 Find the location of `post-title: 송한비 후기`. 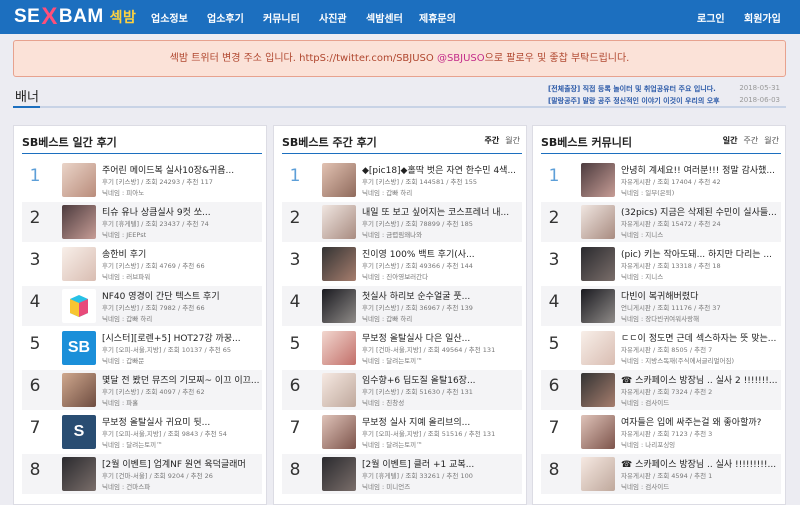

post-title: 송한비 후기 is located at coordinates (181, 253).